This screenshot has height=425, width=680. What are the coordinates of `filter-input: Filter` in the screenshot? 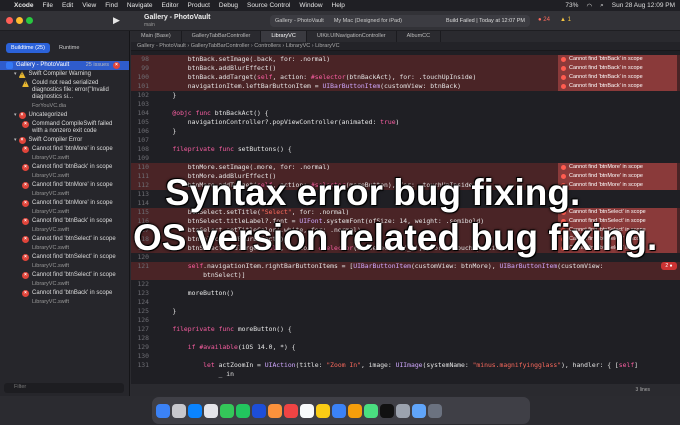 It's located at (64, 388).